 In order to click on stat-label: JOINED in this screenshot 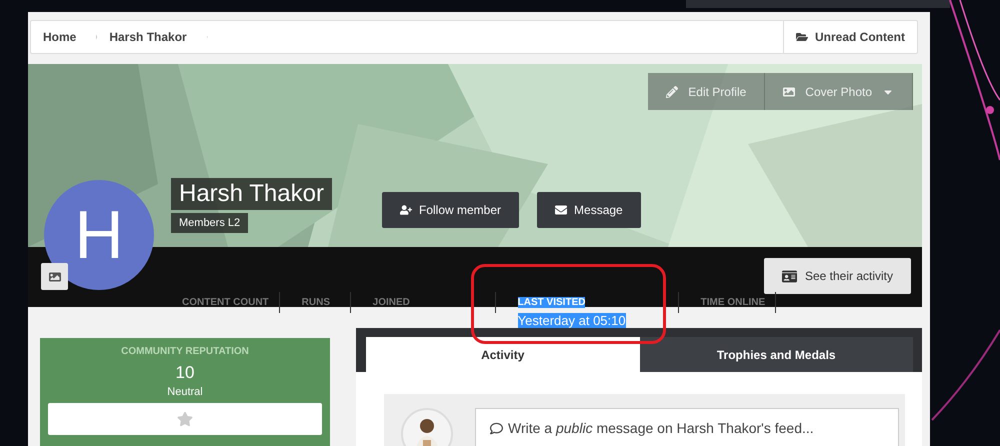, I will do `click(391, 302)`.